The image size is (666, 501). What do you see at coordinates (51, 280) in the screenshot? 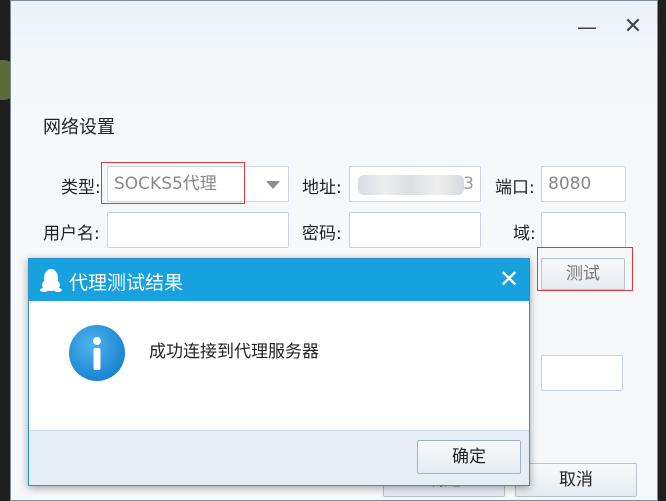
I see `qq-penguin-icon` at bounding box center [51, 280].